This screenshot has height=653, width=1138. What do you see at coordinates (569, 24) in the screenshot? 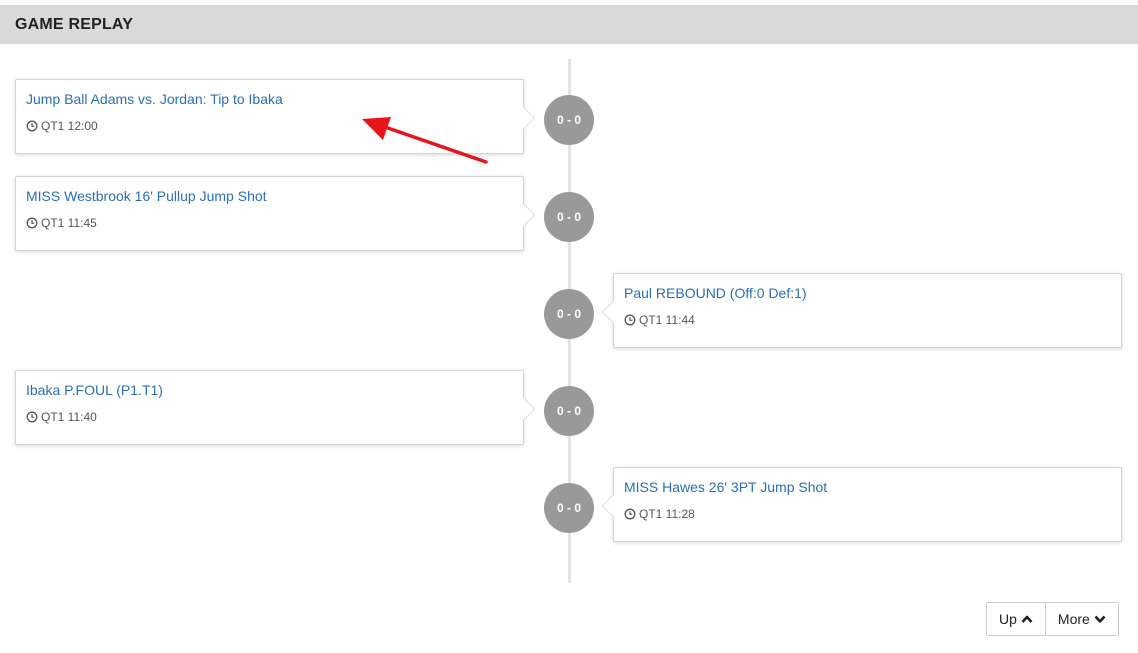
I see `game-replay-header: GAME REPLAY` at bounding box center [569, 24].